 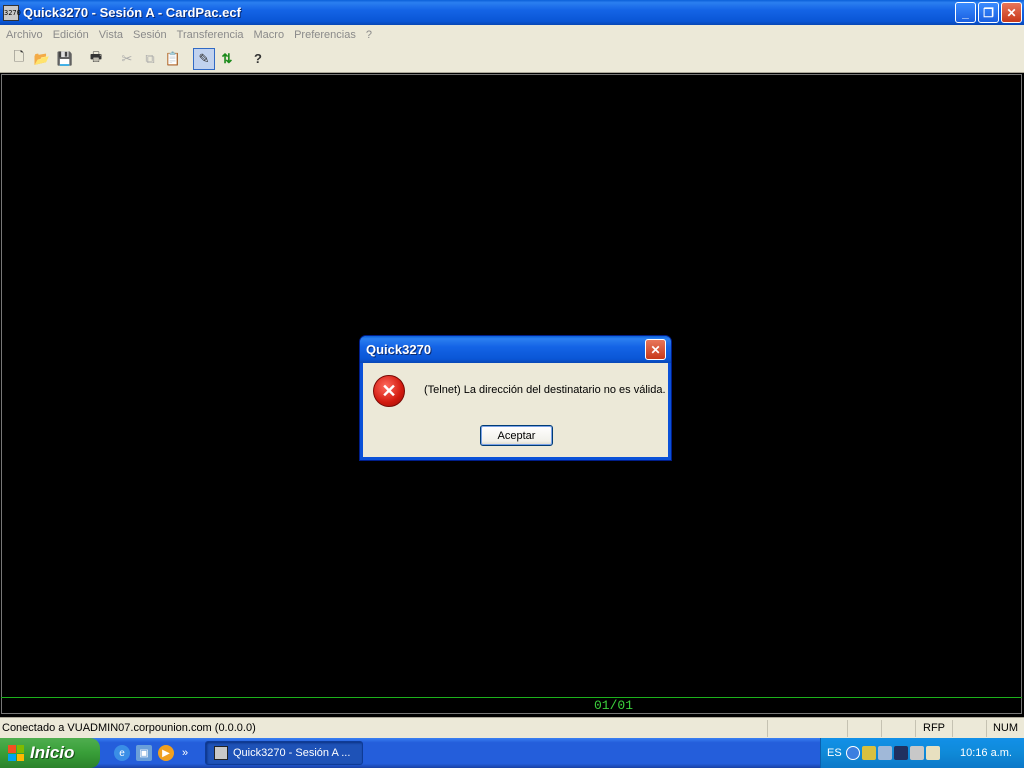 I want to click on cursor-position: 01/01, so click(x=614, y=705).